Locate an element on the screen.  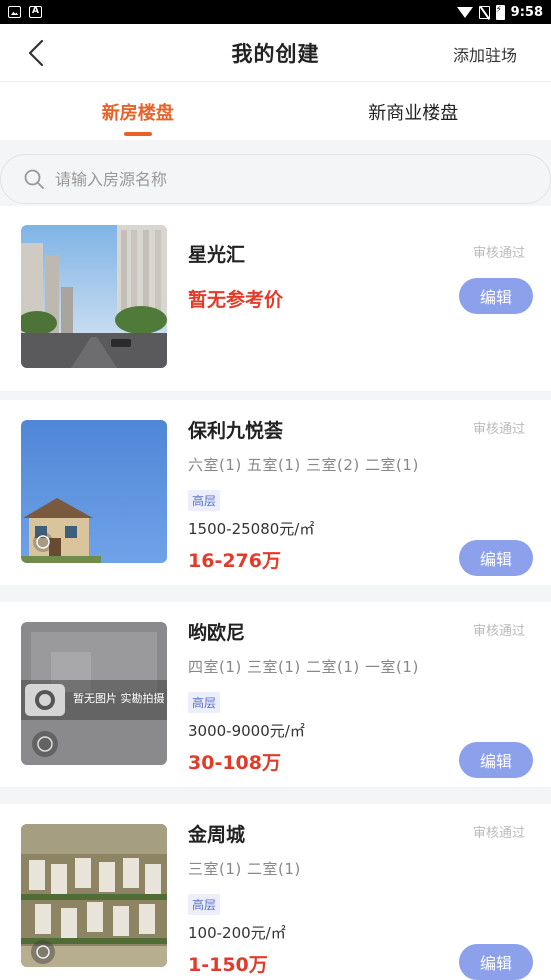
tab-new-homes: 新房楼盘 is located at coordinates (138, 112).